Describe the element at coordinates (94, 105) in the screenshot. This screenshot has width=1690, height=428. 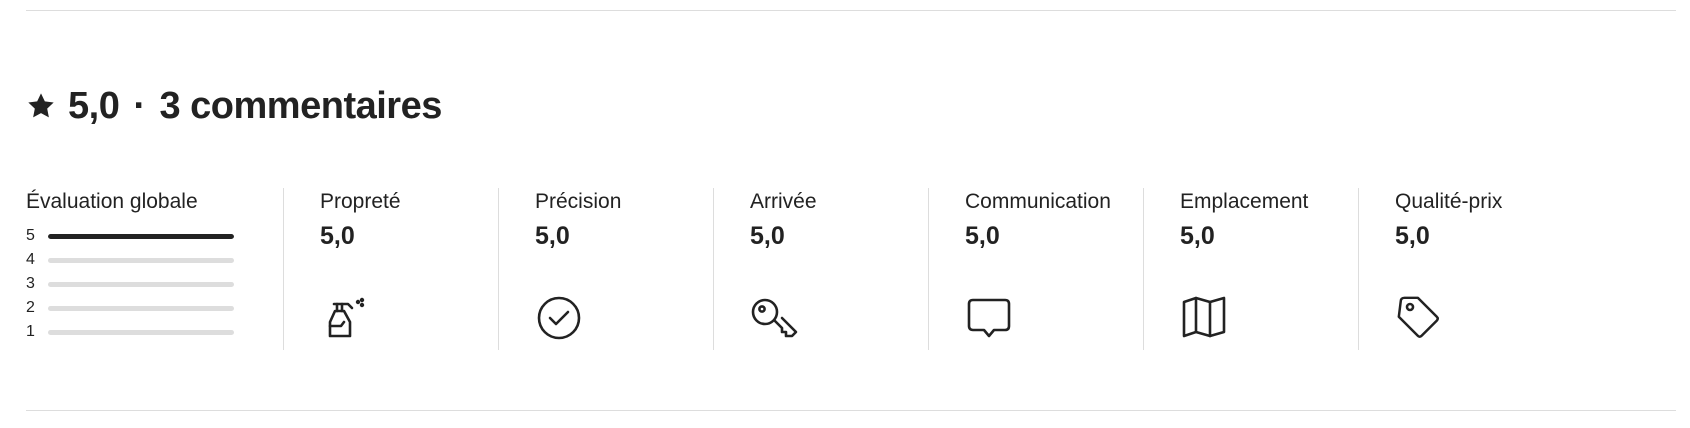
I see `overall-rating: 5,0` at that location.